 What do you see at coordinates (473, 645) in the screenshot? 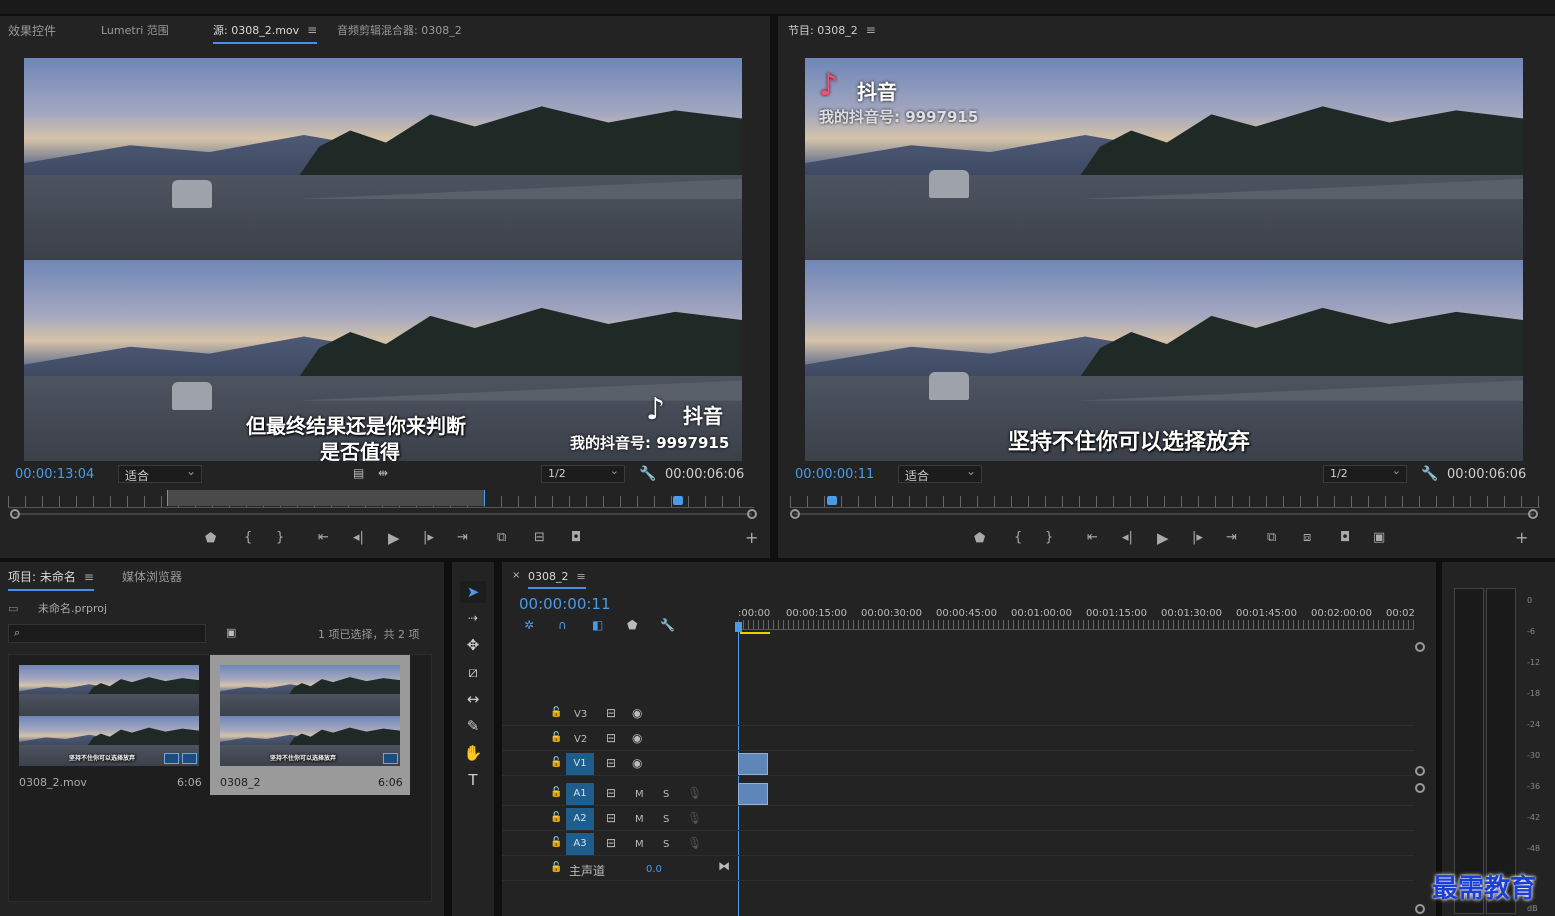
I see `ripple-edit-tool-icon: ✥` at bounding box center [473, 645].